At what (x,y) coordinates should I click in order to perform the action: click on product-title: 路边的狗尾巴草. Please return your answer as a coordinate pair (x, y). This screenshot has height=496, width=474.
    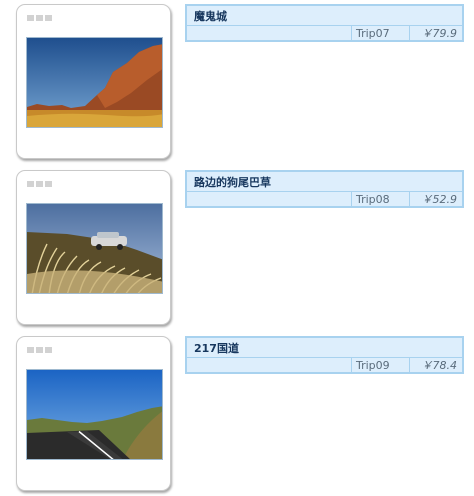
    Looking at the image, I should click on (232, 183).